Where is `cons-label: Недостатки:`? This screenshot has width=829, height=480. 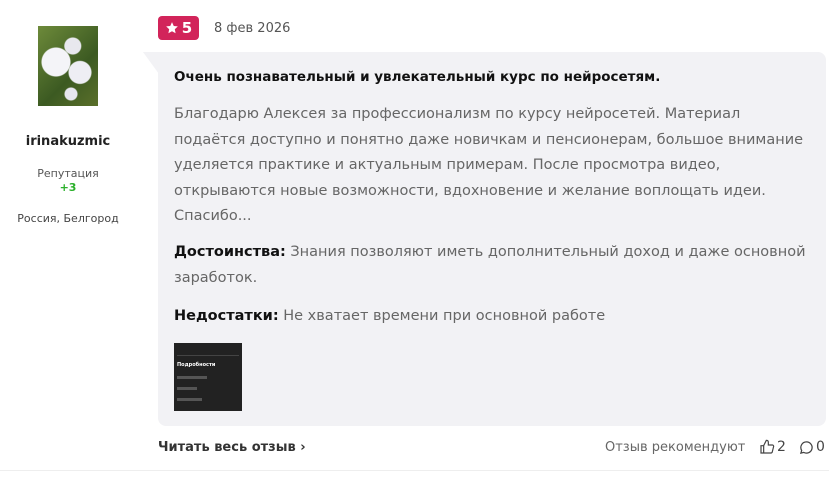 cons-label: Недостатки: is located at coordinates (226, 316).